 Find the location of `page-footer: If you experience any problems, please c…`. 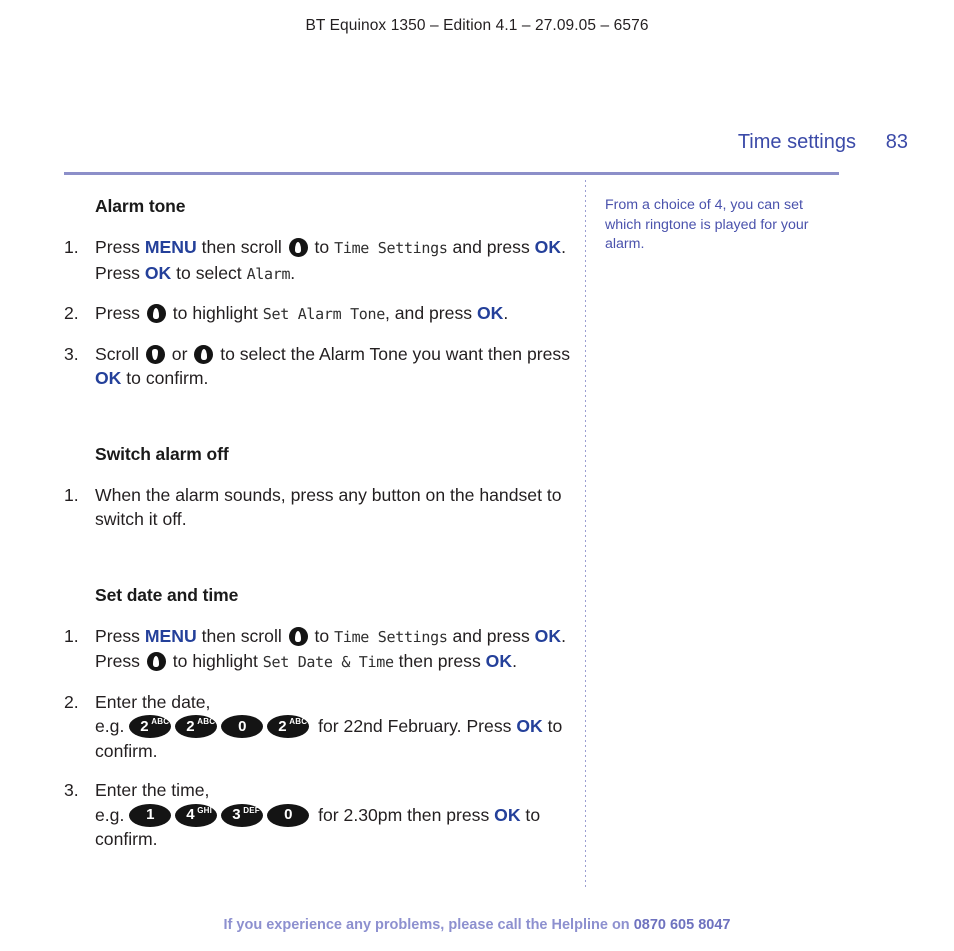

page-footer: If you experience any problems, please c… is located at coordinates (477, 925).